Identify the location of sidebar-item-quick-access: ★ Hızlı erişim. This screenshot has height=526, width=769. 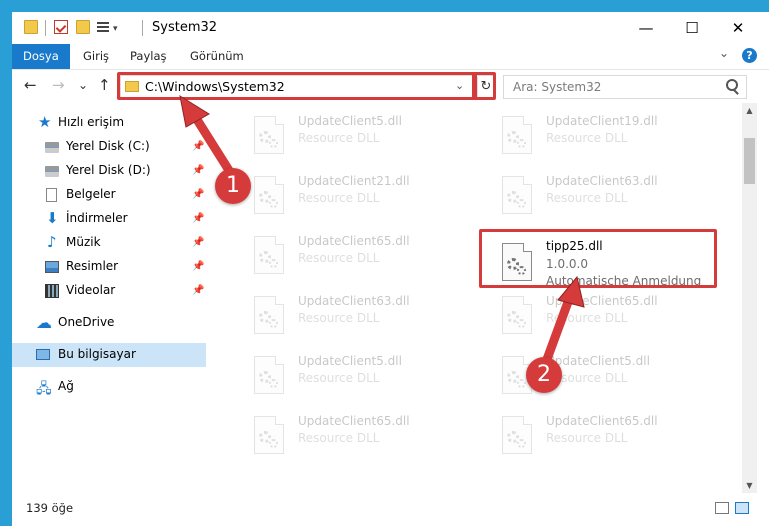
(109, 123).